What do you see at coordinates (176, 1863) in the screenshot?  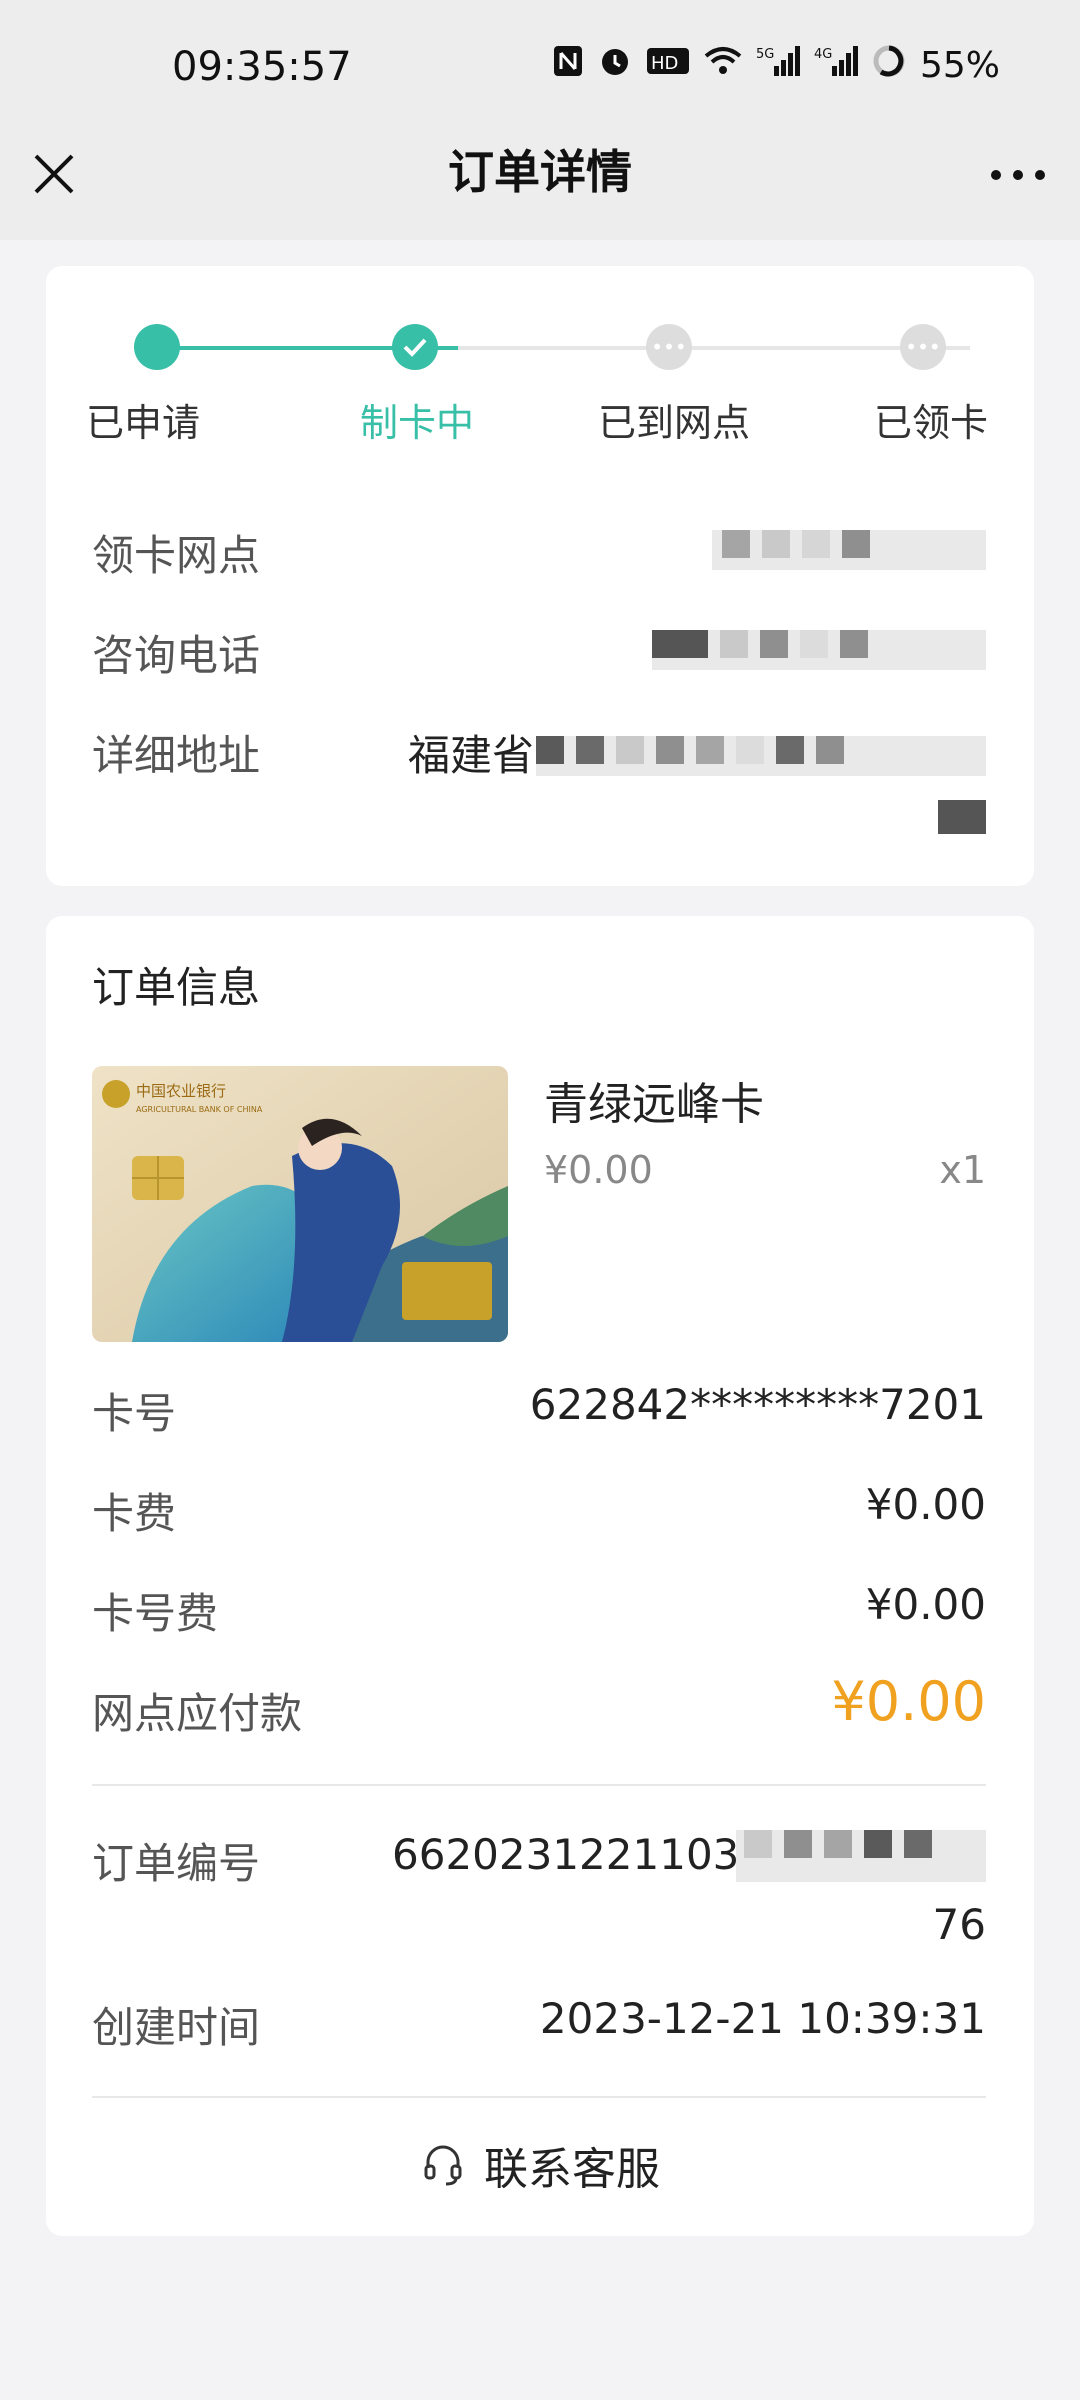 I see `order-no-label: 订单编号` at bounding box center [176, 1863].